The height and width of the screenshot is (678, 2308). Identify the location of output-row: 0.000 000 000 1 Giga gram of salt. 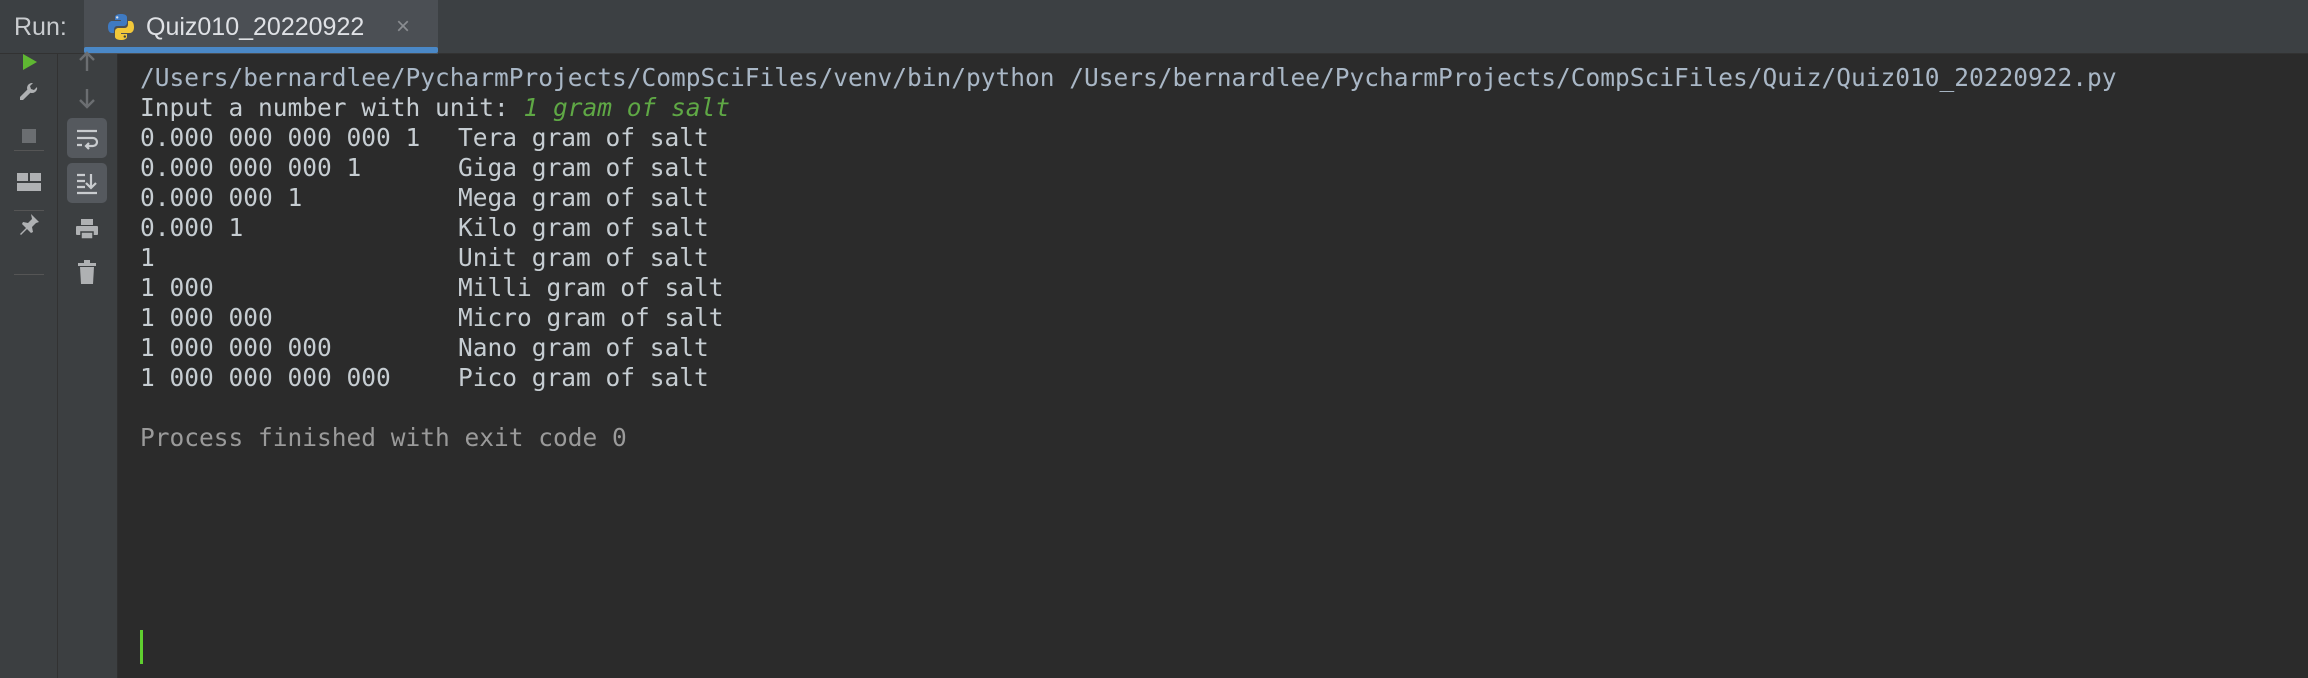
(424, 168).